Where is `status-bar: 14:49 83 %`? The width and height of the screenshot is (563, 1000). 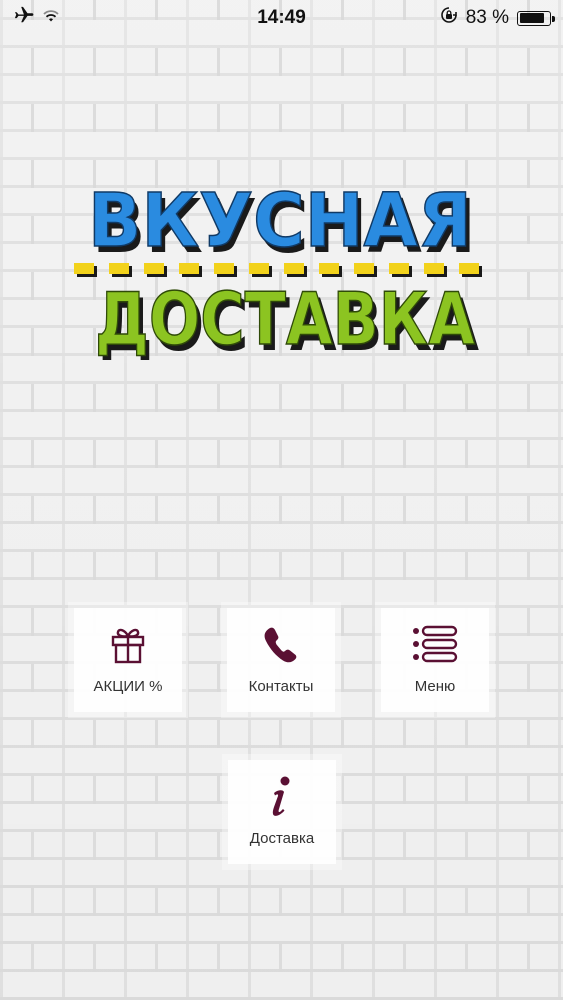
status-bar: 14:49 83 % is located at coordinates (281, 18).